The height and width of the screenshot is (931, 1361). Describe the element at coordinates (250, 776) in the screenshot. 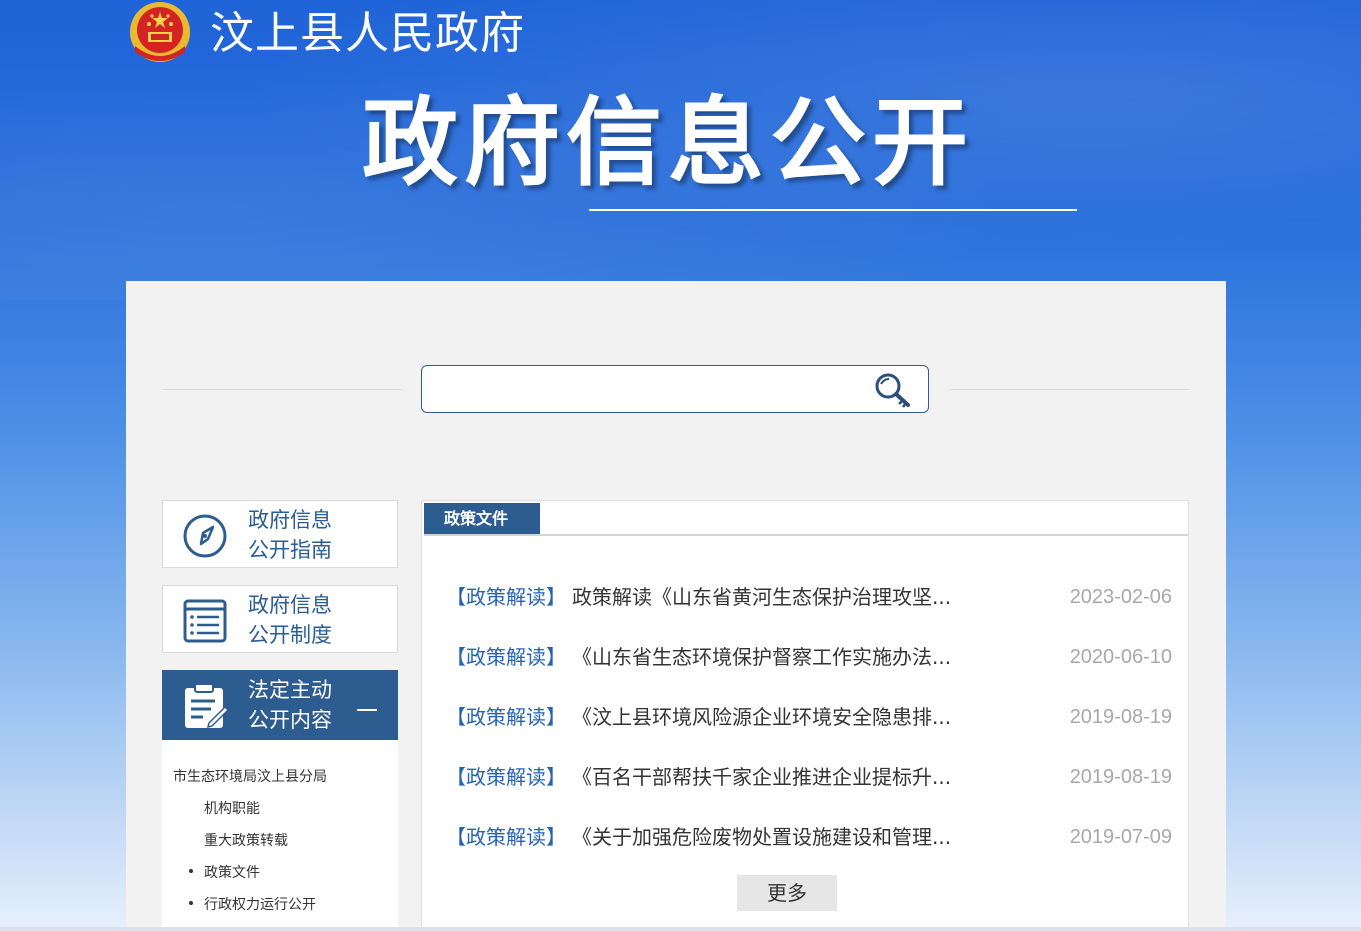

I see `sub-item-org: 市生态环境局汶上县分局` at that location.